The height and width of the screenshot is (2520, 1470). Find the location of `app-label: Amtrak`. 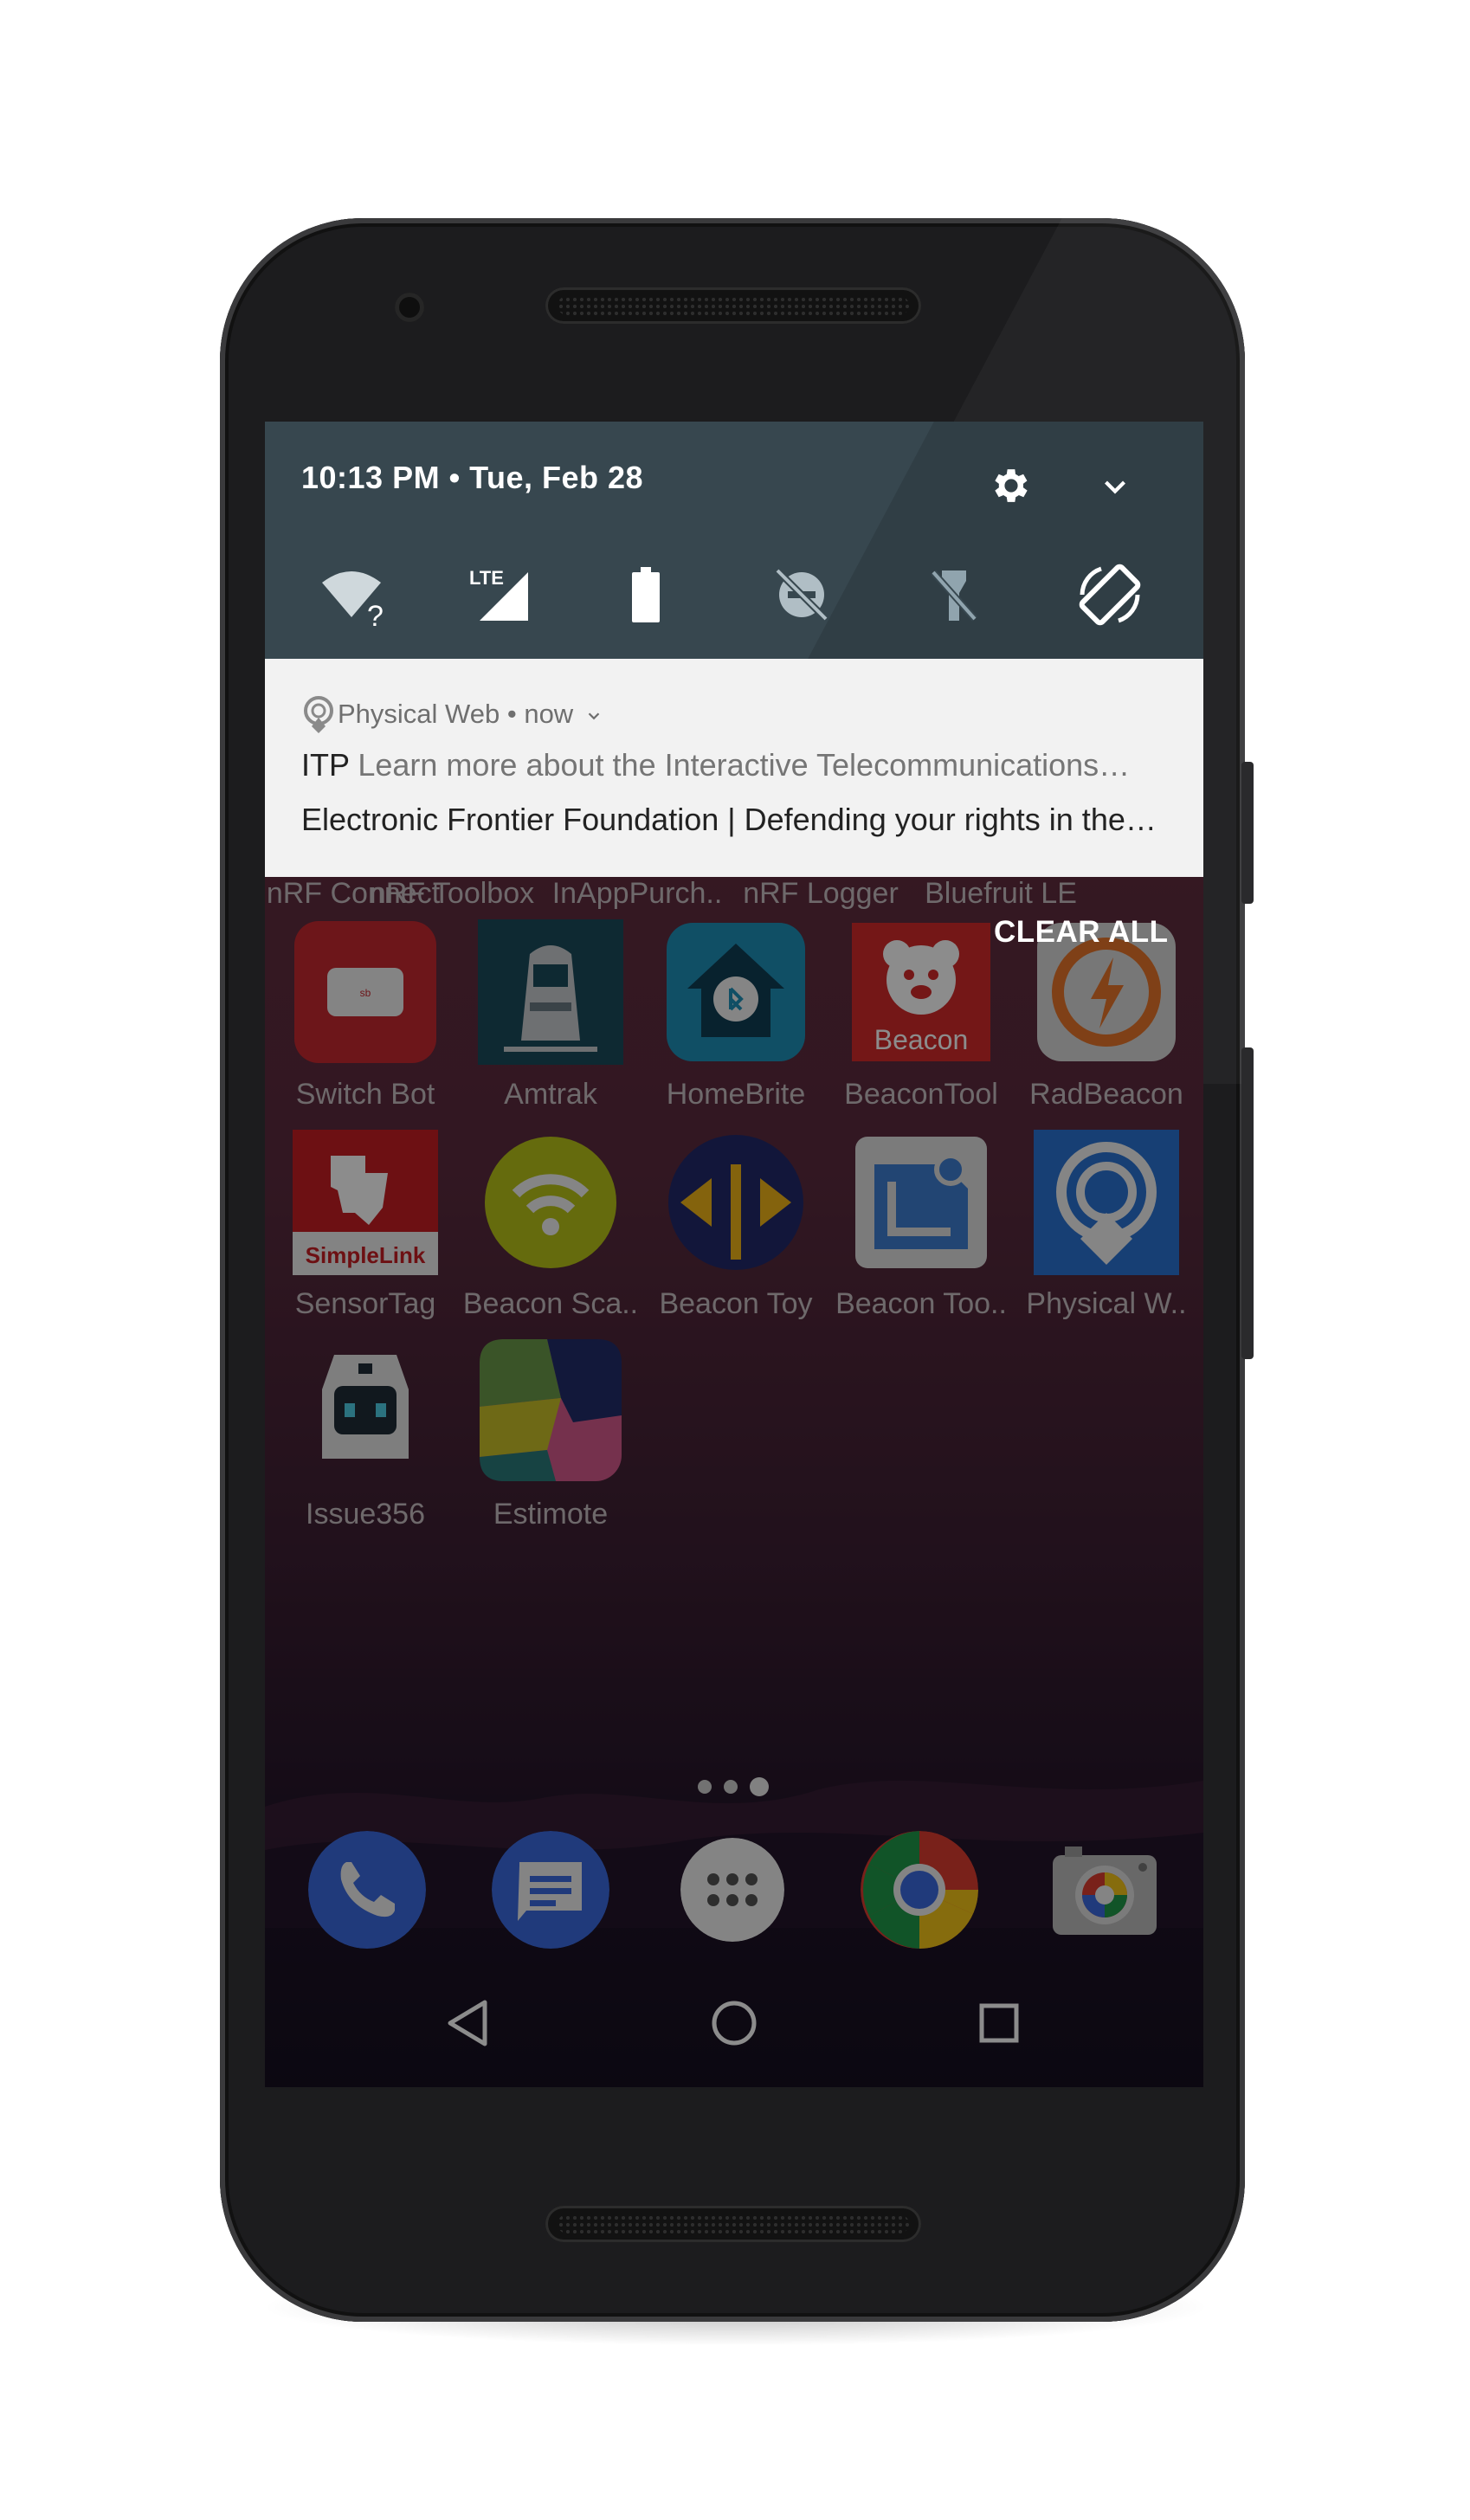

app-label: Amtrak is located at coordinates (550, 1094).